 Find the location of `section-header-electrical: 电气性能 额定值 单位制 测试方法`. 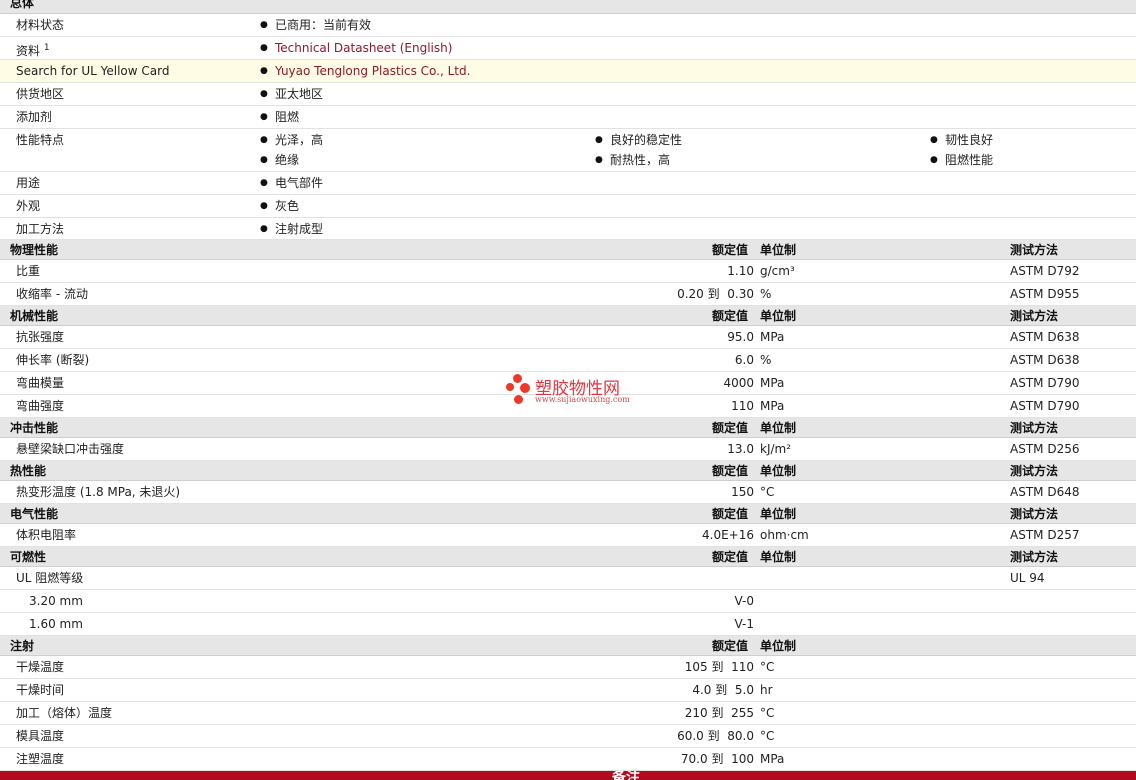

section-header-electrical: 电气性能 额定值 单位制 测试方法 is located at coordinates (568, 514).